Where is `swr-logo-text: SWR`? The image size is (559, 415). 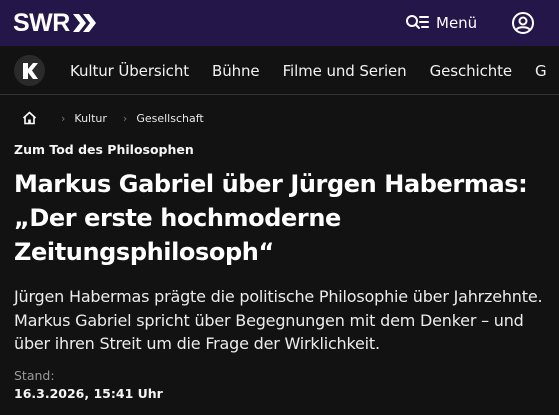
swr-logo-text: SWR is located at coordinates (41, 23).